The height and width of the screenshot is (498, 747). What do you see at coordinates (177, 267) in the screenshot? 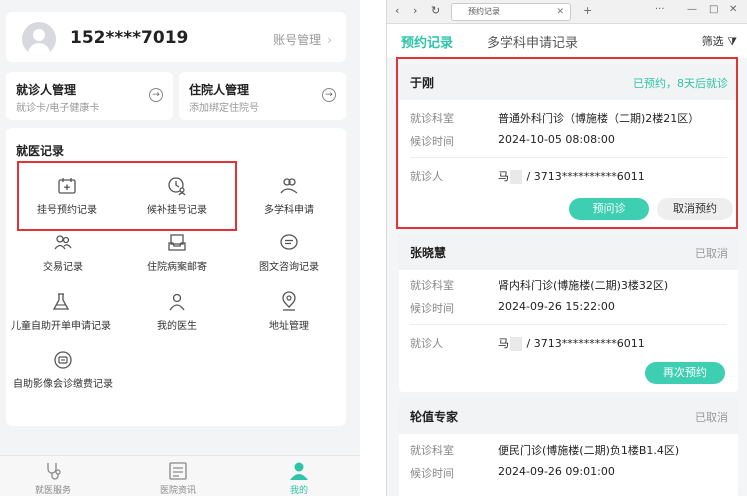
I see `grid-item-label: 住院病案邮寄` at bounding box center [177, 267].